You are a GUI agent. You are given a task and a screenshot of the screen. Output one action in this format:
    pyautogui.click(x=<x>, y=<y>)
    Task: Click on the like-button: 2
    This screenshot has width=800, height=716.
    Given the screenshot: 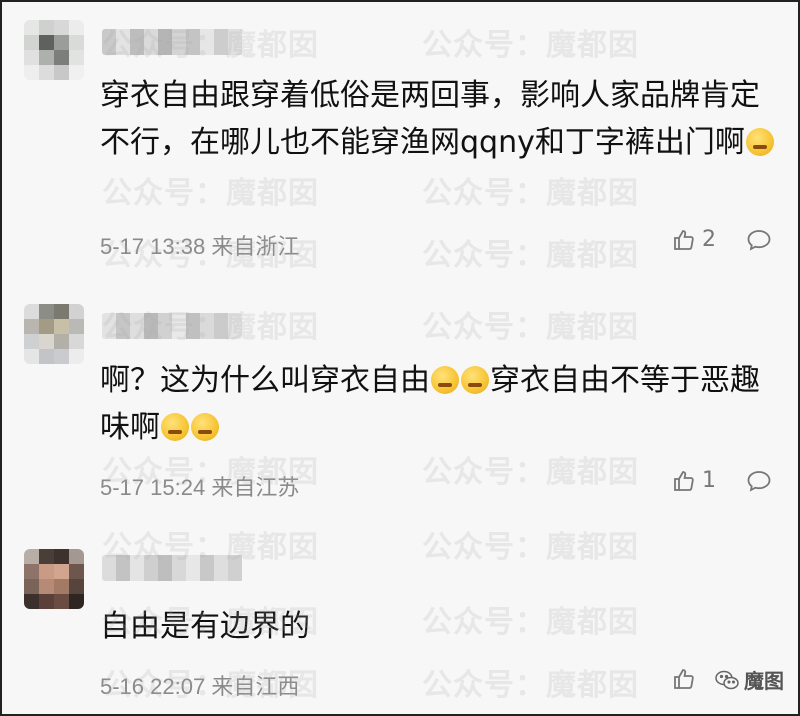 What is the action you would take?
    pyautogui.click(x=694, y=239)
    